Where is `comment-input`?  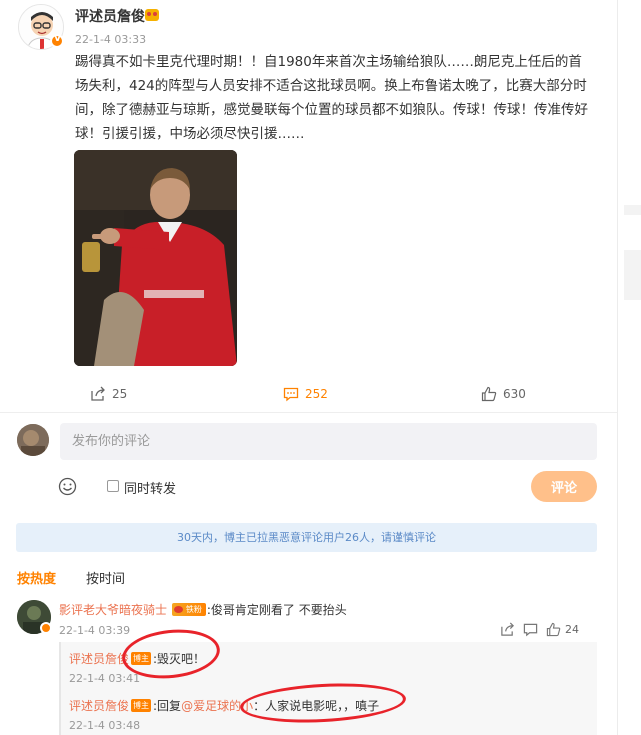 comment-input is located at coordinates (328, 441).